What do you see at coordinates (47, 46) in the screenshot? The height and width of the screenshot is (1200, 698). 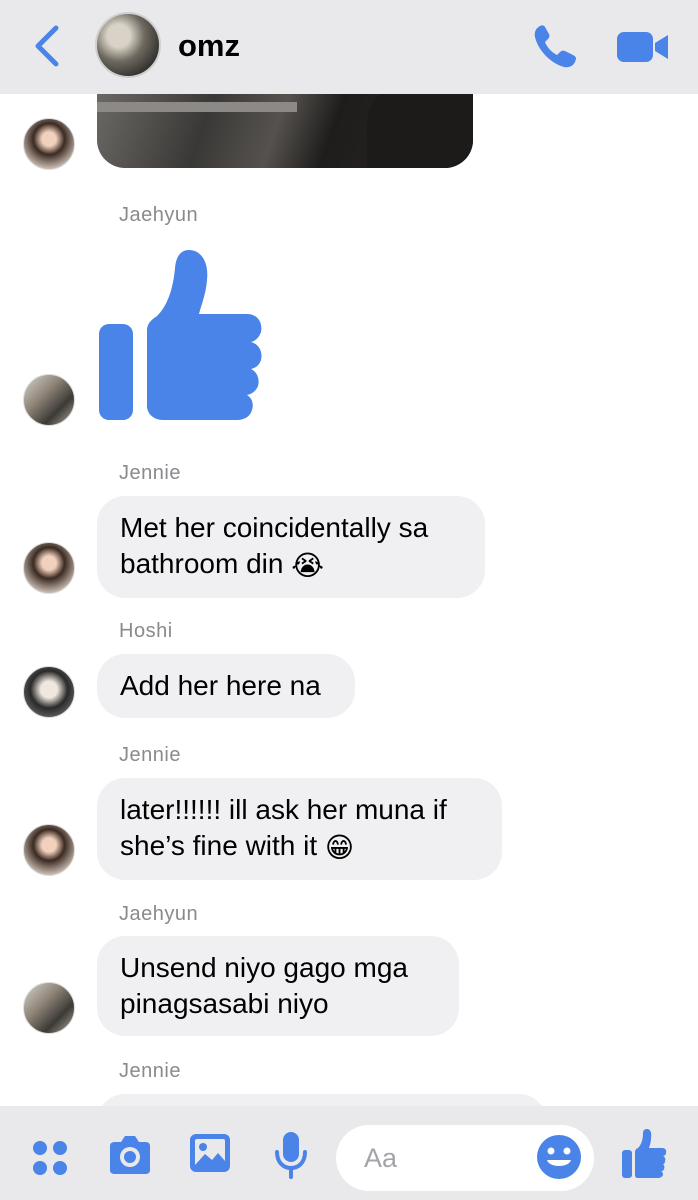 I see `back-icon` at bounding box center [47, 46].